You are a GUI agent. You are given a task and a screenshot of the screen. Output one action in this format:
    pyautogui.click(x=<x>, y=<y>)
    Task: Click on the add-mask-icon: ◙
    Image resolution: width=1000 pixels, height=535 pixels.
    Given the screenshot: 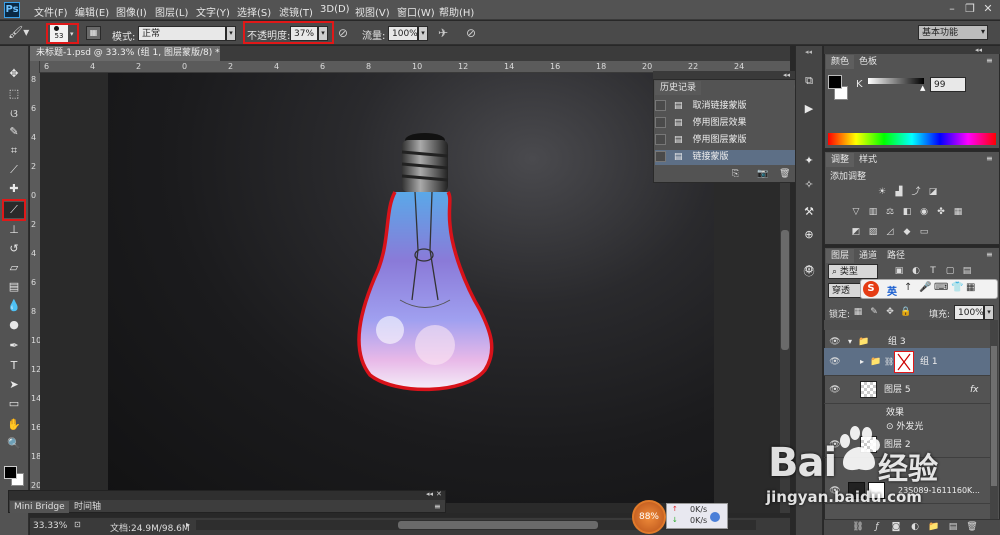 What is the action you would take?
    pyautogui.click(x=896, y=527)
    